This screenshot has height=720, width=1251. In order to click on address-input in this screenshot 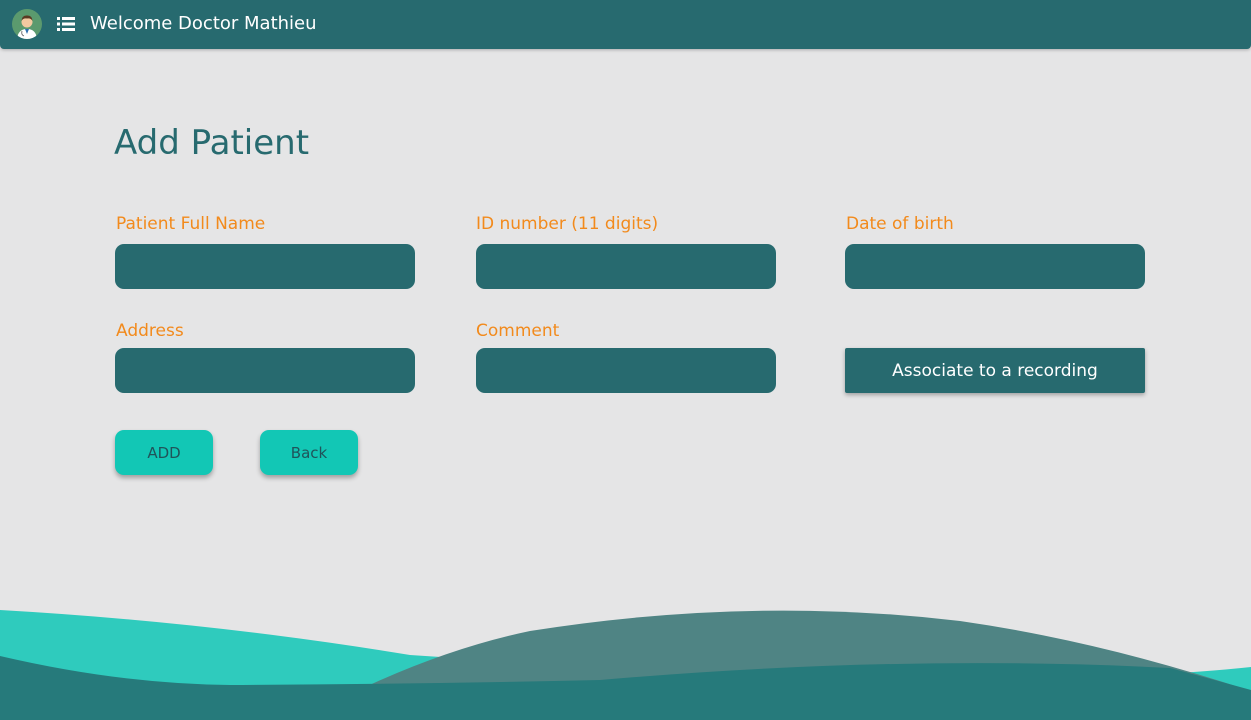, I will do `click(265, 370)`.